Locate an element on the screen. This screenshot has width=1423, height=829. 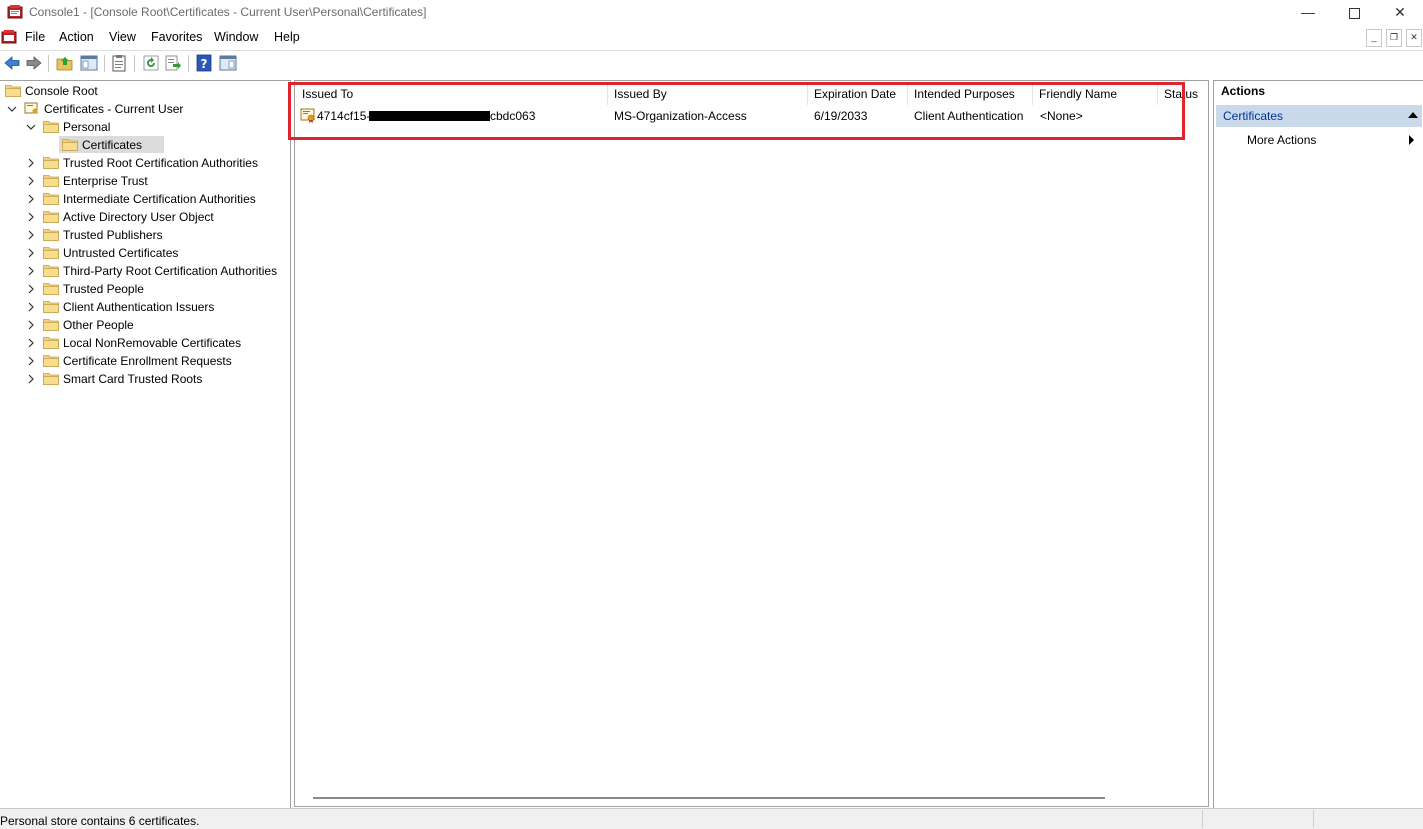
menu-view: View is located at coordinates (122, 37).